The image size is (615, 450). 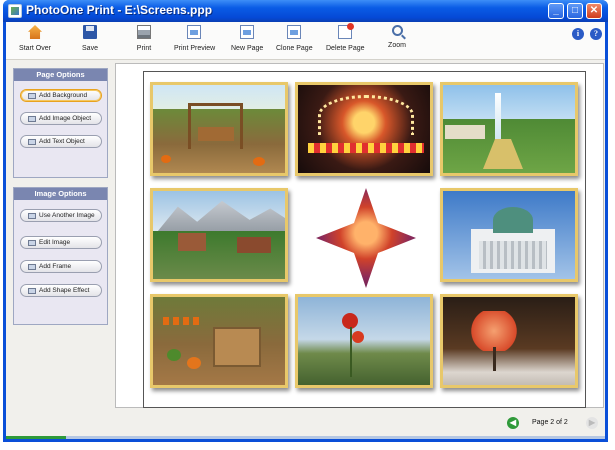 I want to click on use-another-image-label: Use Another Image, so click(x=67, y=215).